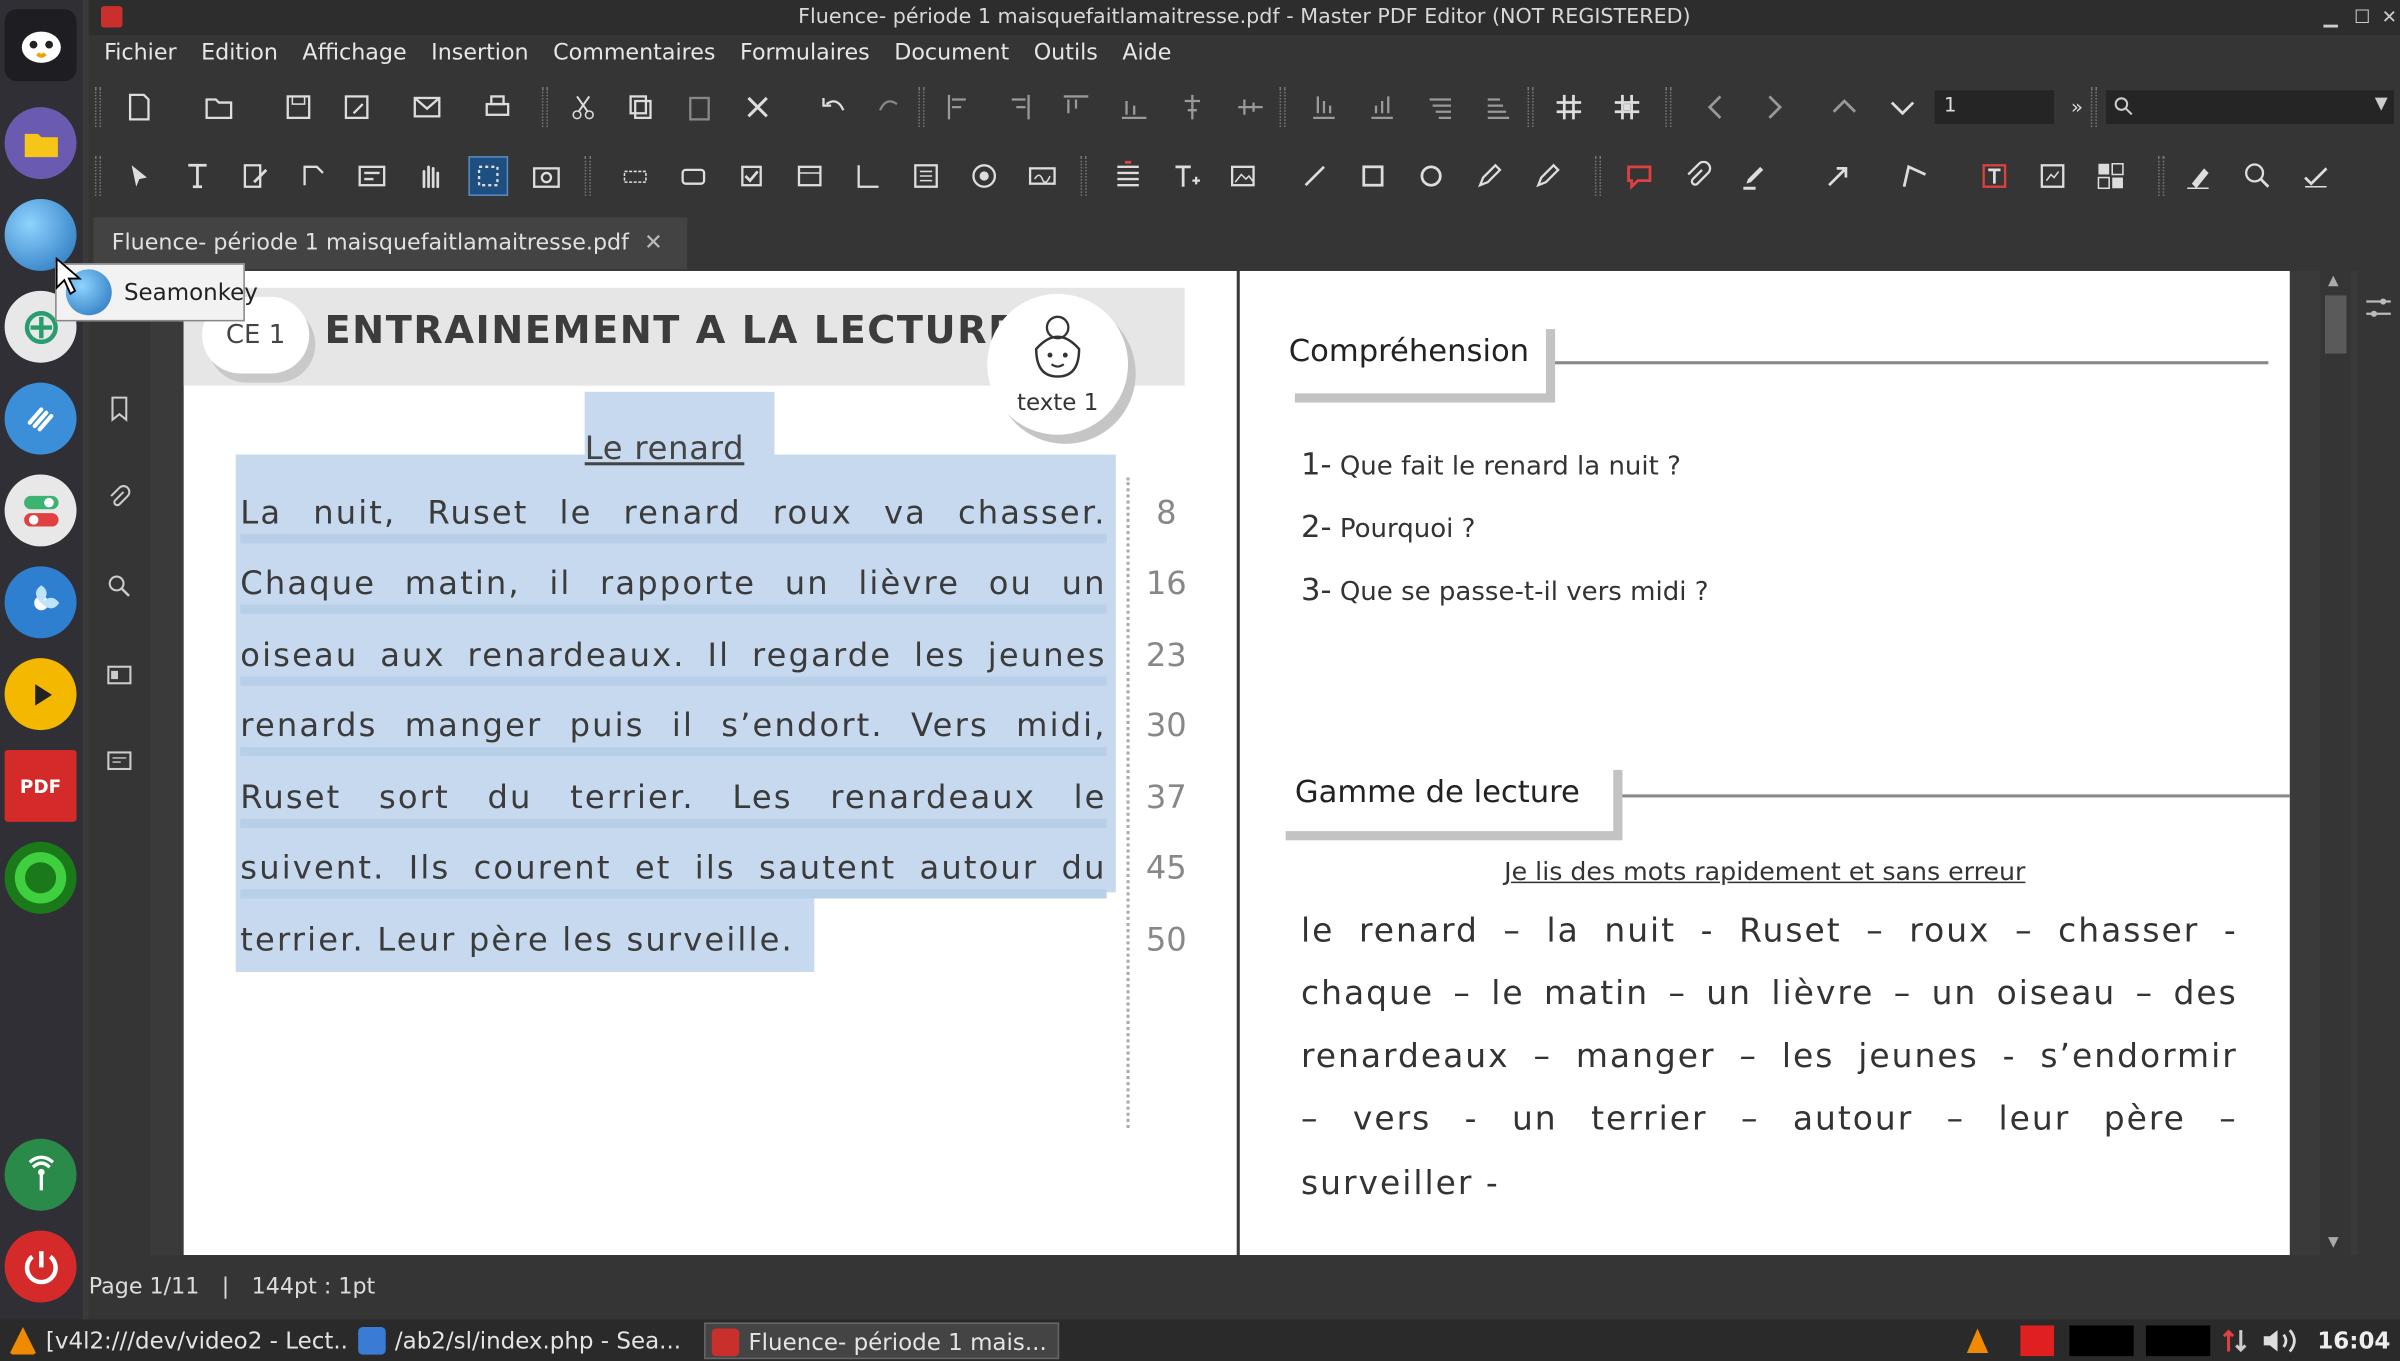  What do you see at coordinates (2258, 176) in the screenshot?
I see `zoom-icon` at bounding box center [2258, 176].